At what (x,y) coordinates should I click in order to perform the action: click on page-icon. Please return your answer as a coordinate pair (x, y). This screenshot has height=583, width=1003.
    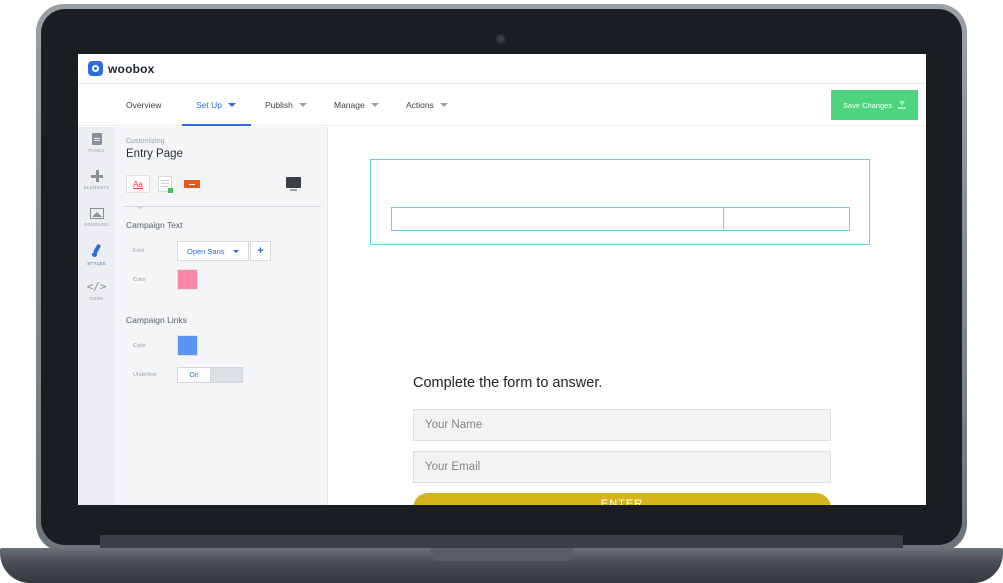
    Looking at the image, I should click on (96, 139).